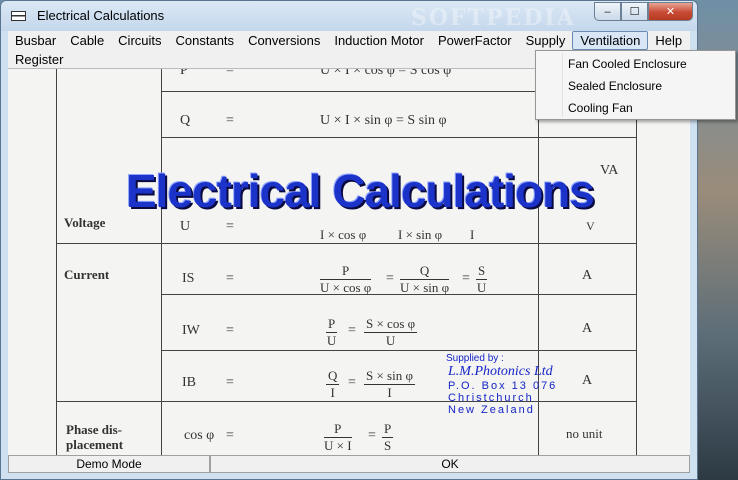  I want to click on menu-item-cooling-fan: Cooling Fan, so click(635, 108).